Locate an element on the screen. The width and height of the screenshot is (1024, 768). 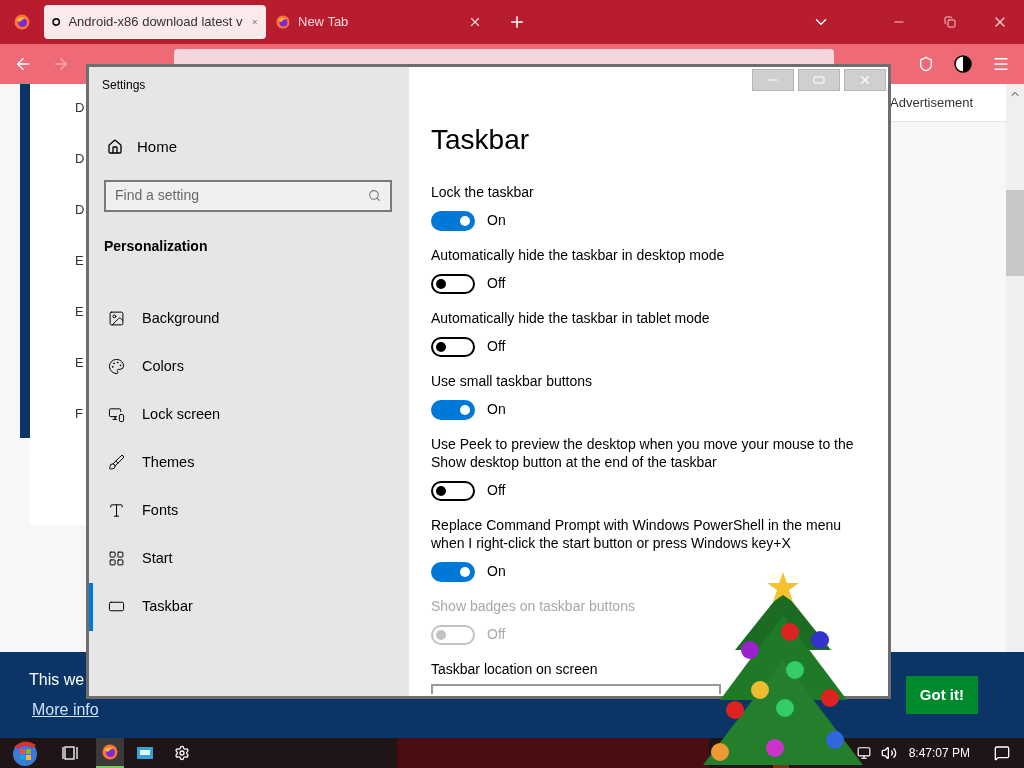
restore-icon is located at coordinates (950, 22).